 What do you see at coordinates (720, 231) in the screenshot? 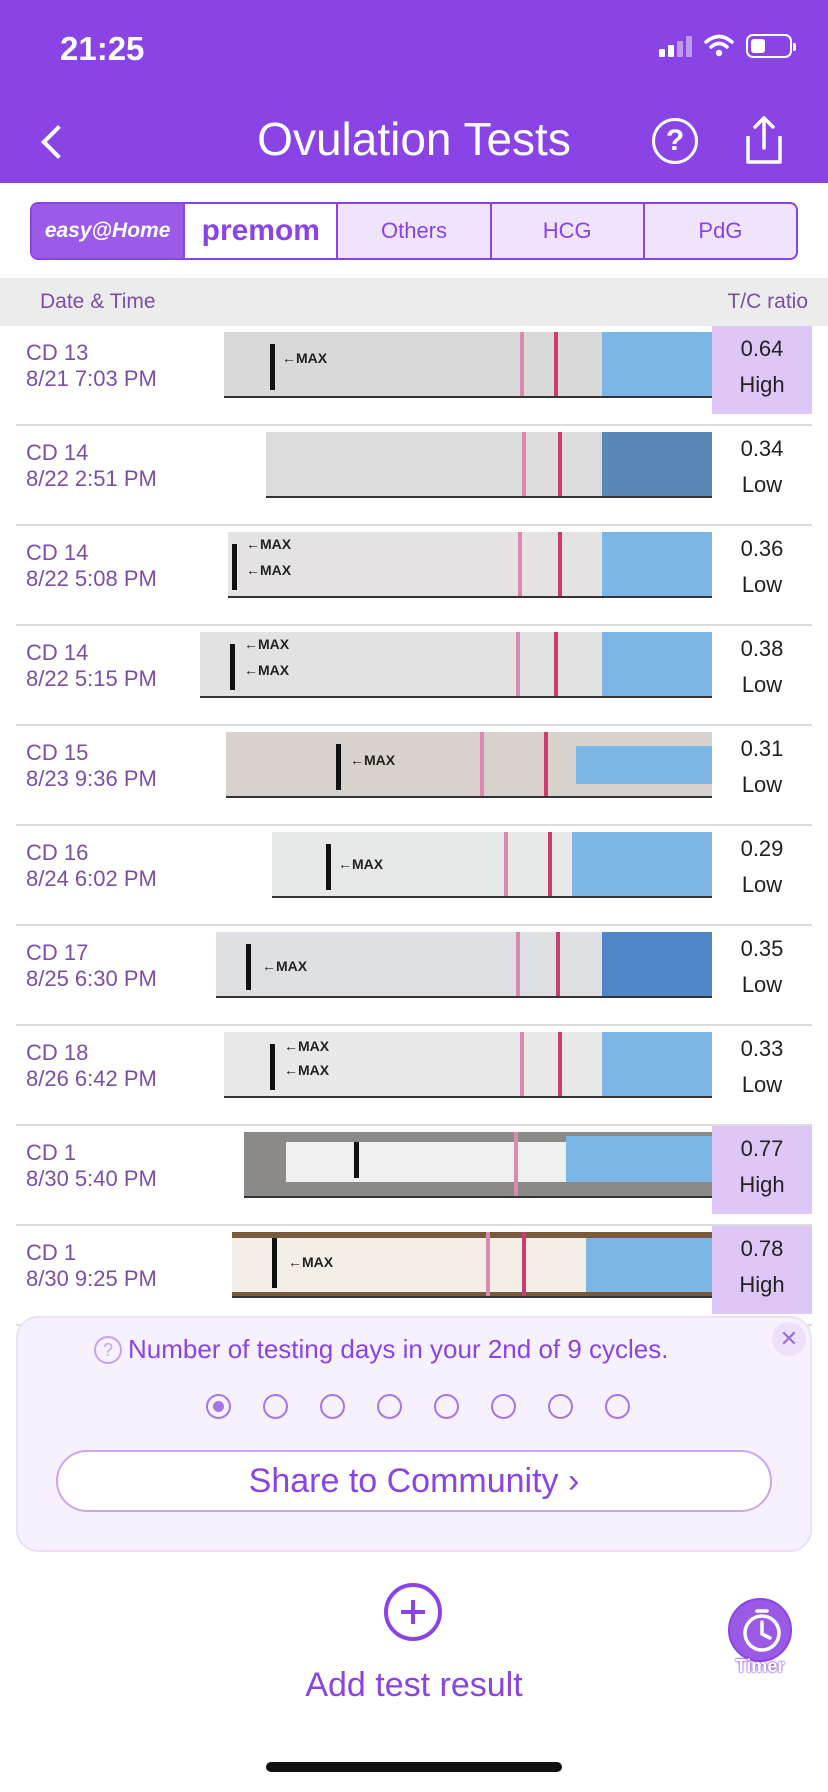
I see `tab-pdg: PdG` at bounding box center [720, 231].